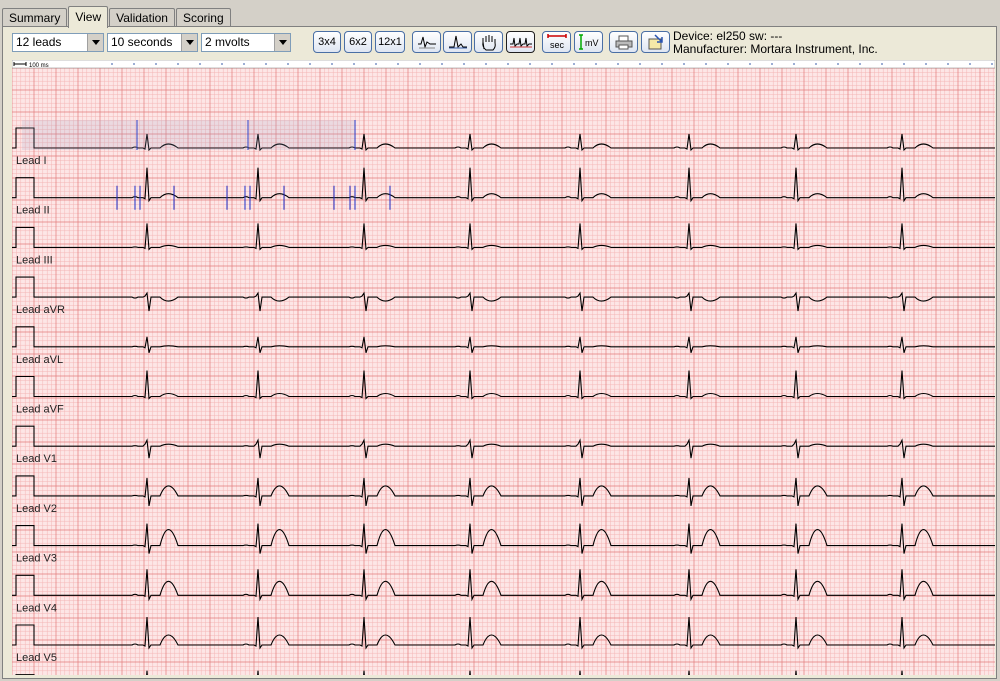 Image resolution: width=1000 pixels, height=681 pixels. Describe the element at coordinates (36, 658) in the screenshot. I see `lead-label: Lead V5` at that location.